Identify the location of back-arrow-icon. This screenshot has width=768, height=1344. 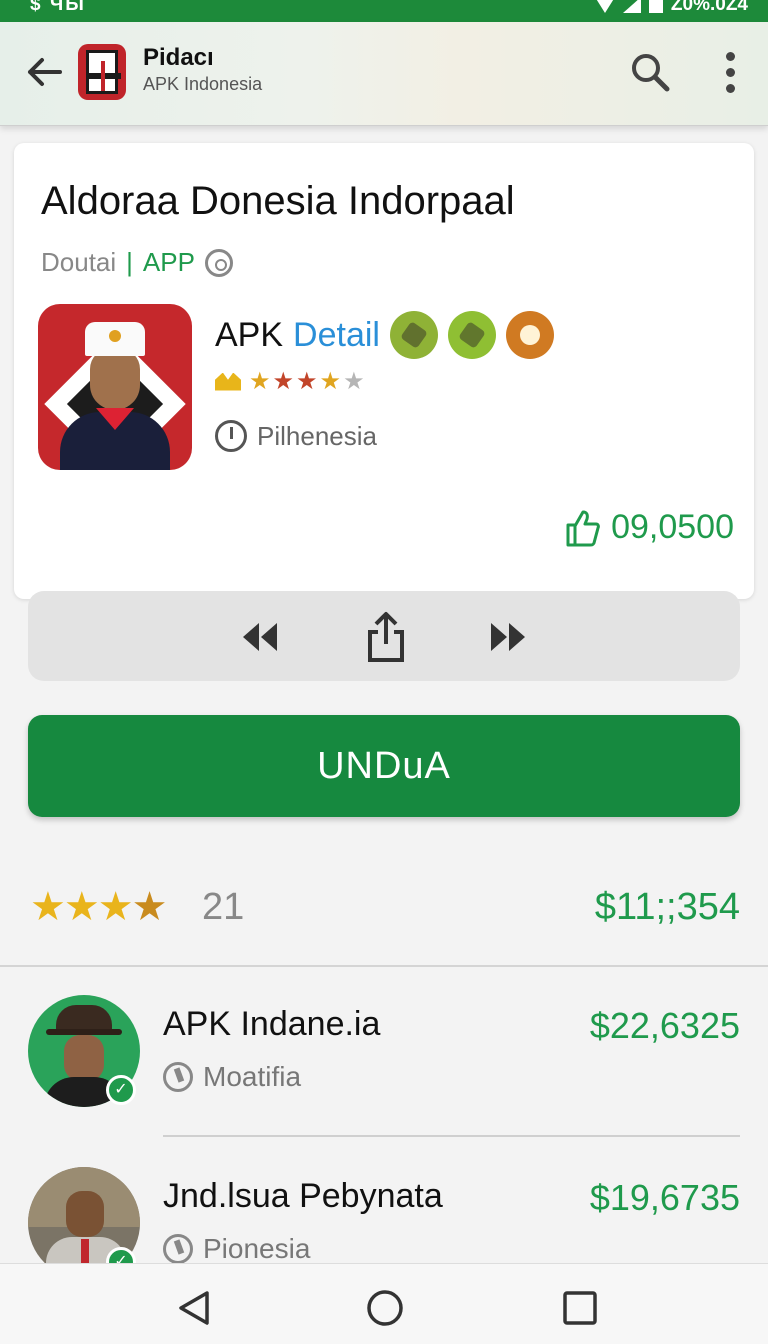
(45, 72).